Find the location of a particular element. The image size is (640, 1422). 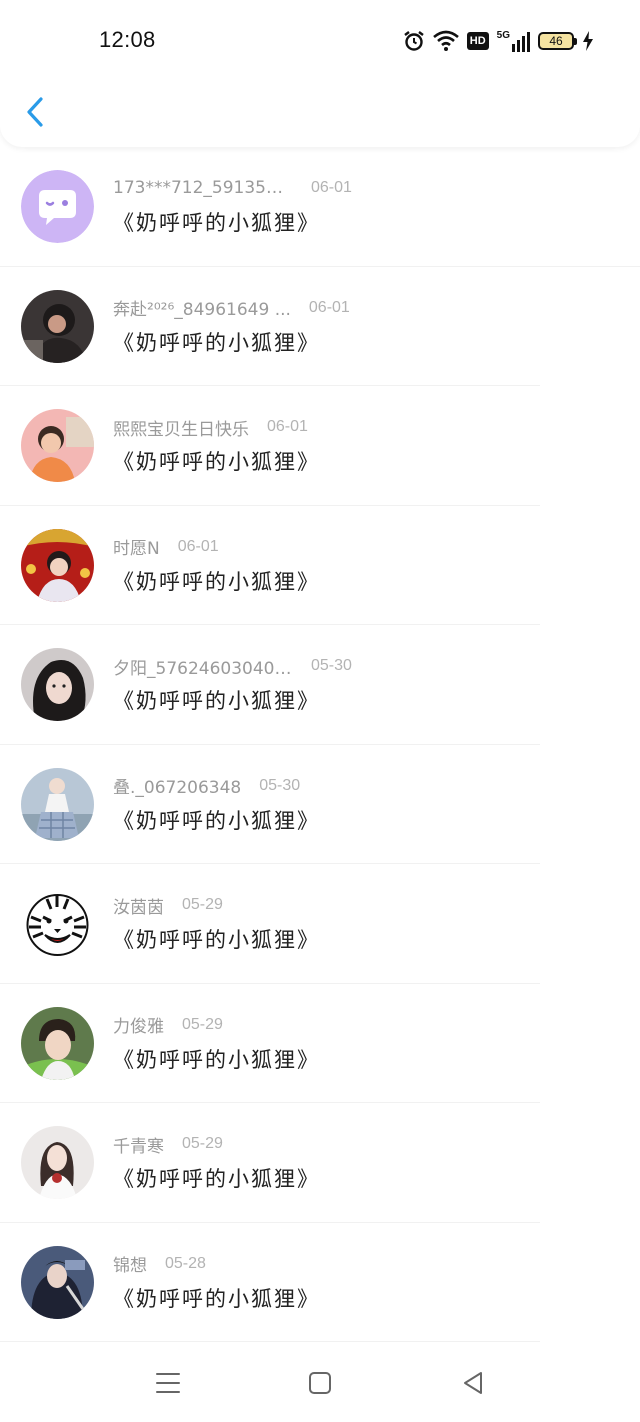

list-item: 奔赴²⁰²⁶_84961649 ... 06-01 《奶呼呼的小狐狸》 is located at coordinates (320, 327).